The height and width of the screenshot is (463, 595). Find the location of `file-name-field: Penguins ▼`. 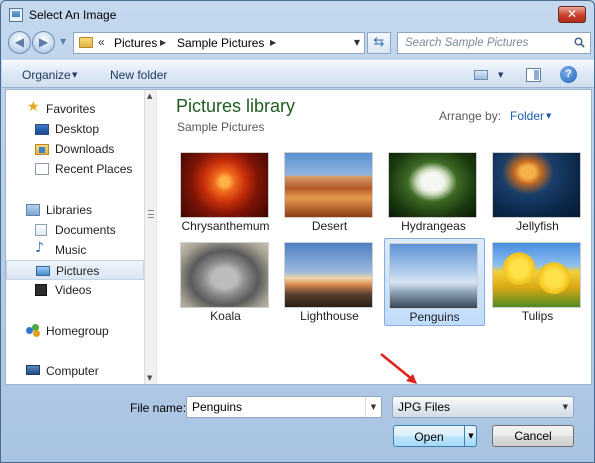

file-name-field: Penguins ▼ is located at coordinates (284, 407).